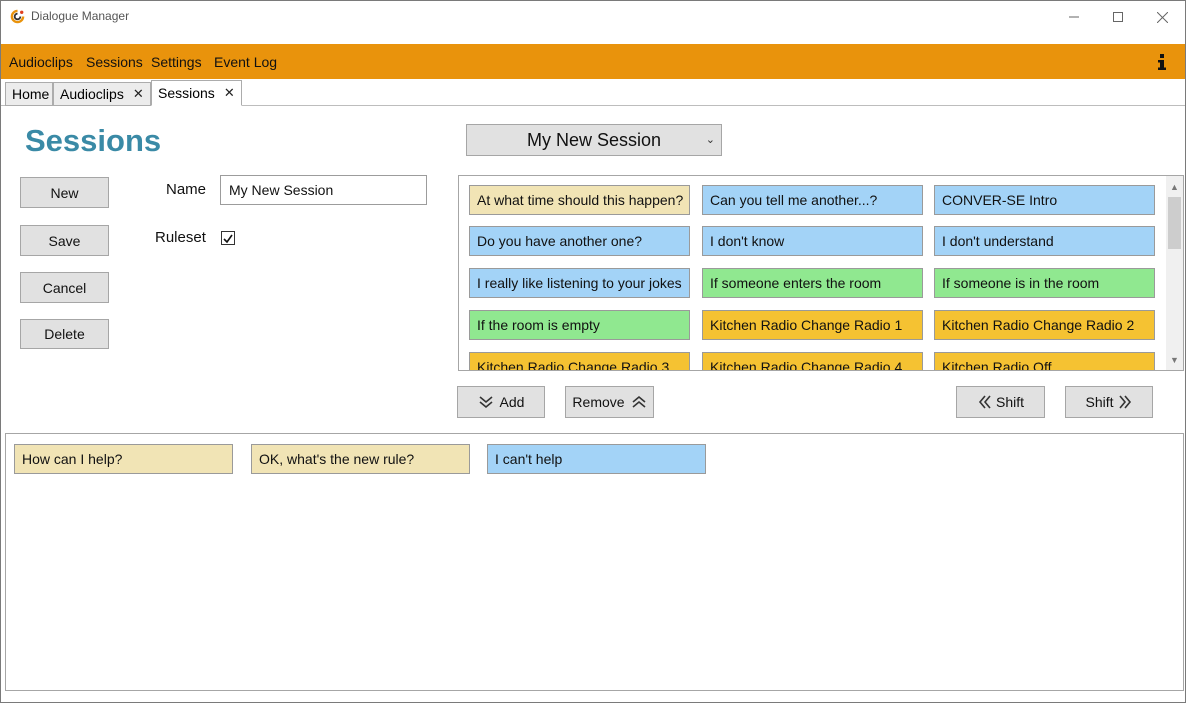  Describe the element at coordinates (579, 200) in the screenshot. I see `clip-item: At what time should this happen?` at that location.